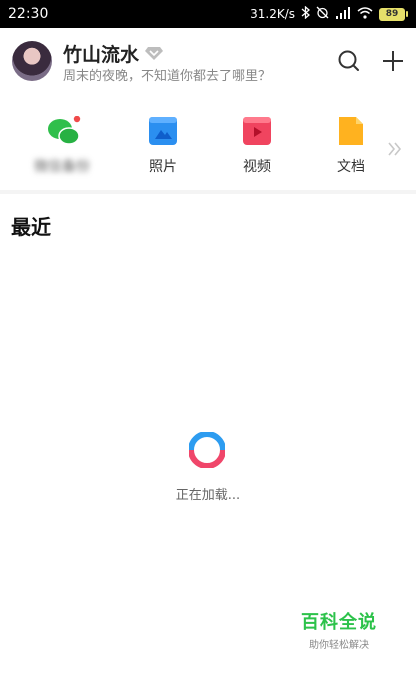 This screenshot has height=674, width=416. I want to click on section-divider, so click(208, 192).